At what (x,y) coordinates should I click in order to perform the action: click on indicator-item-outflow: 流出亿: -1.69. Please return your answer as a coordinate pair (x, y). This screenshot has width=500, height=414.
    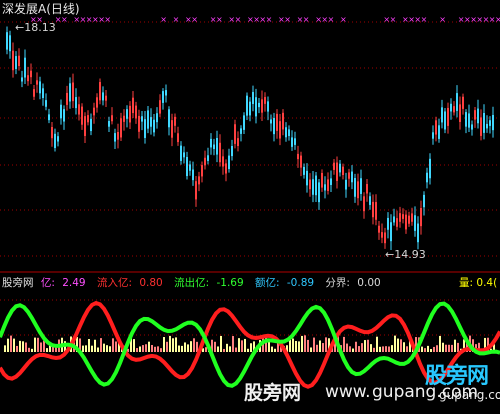
    Looking at the image, I should click on (209, 283).